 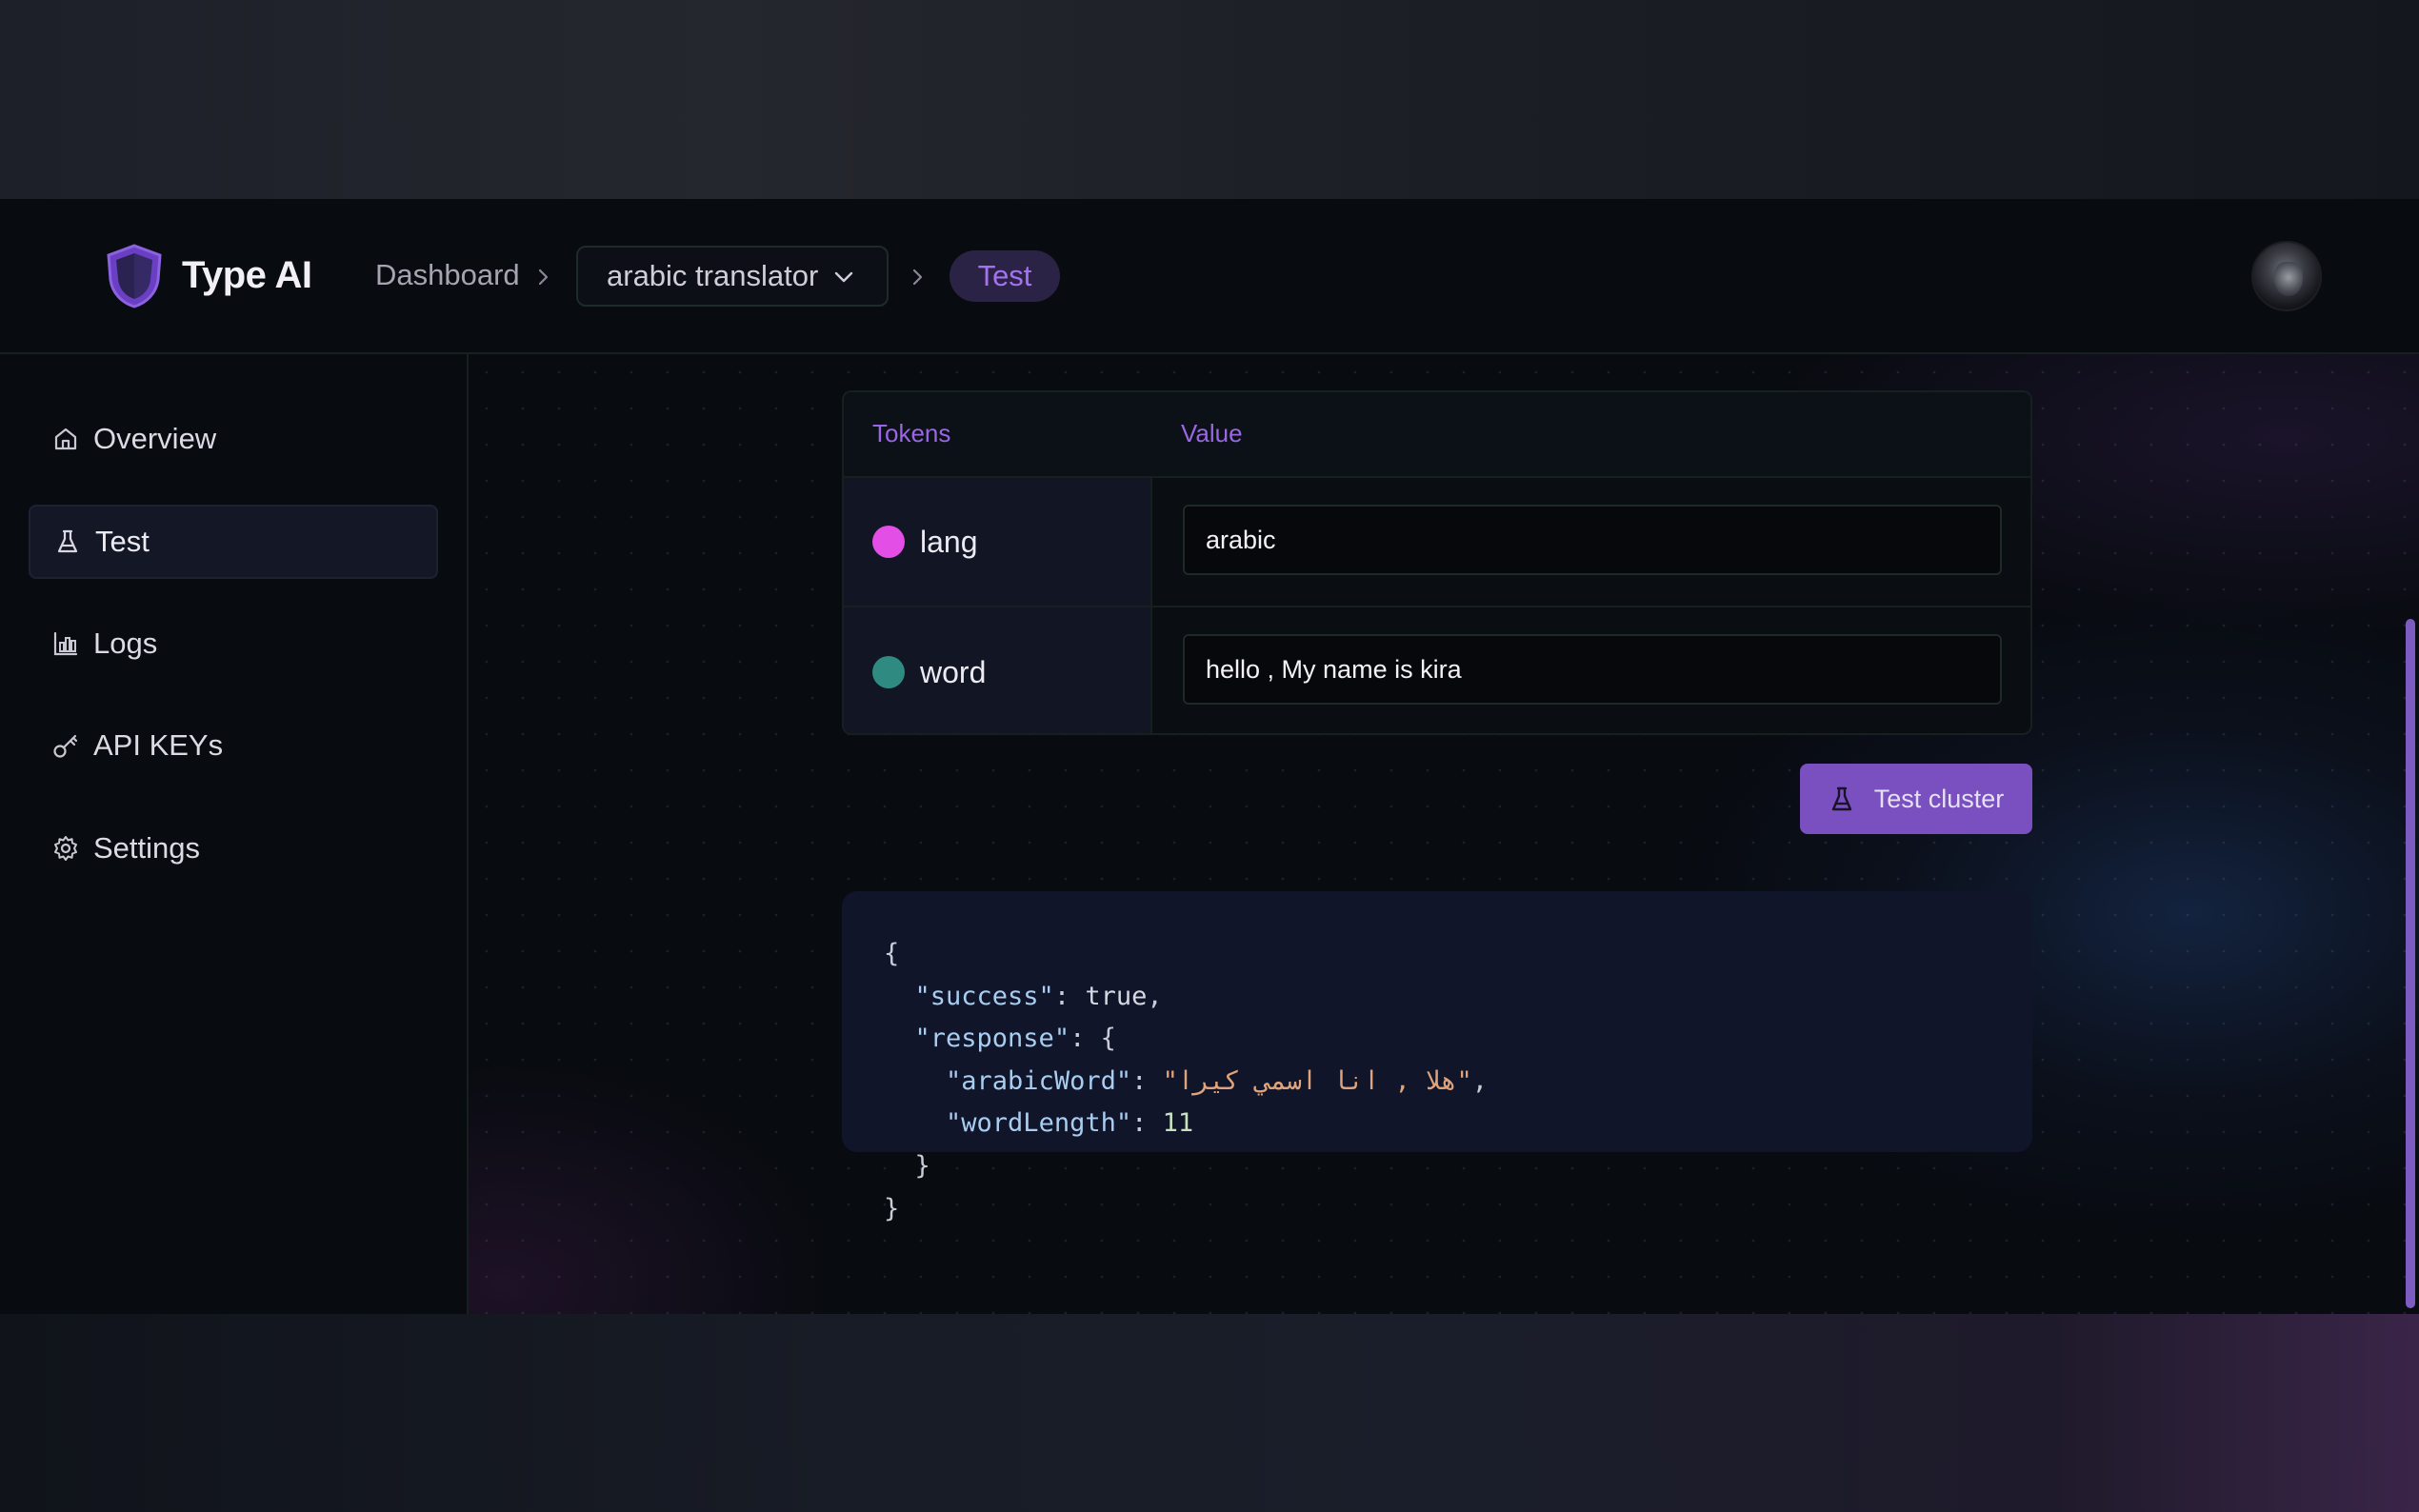 I want to click on token-value-input-word, so click(x=1592, y=669).